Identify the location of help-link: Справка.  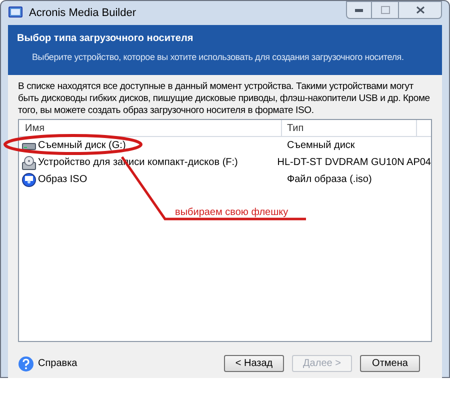
(58, 363).